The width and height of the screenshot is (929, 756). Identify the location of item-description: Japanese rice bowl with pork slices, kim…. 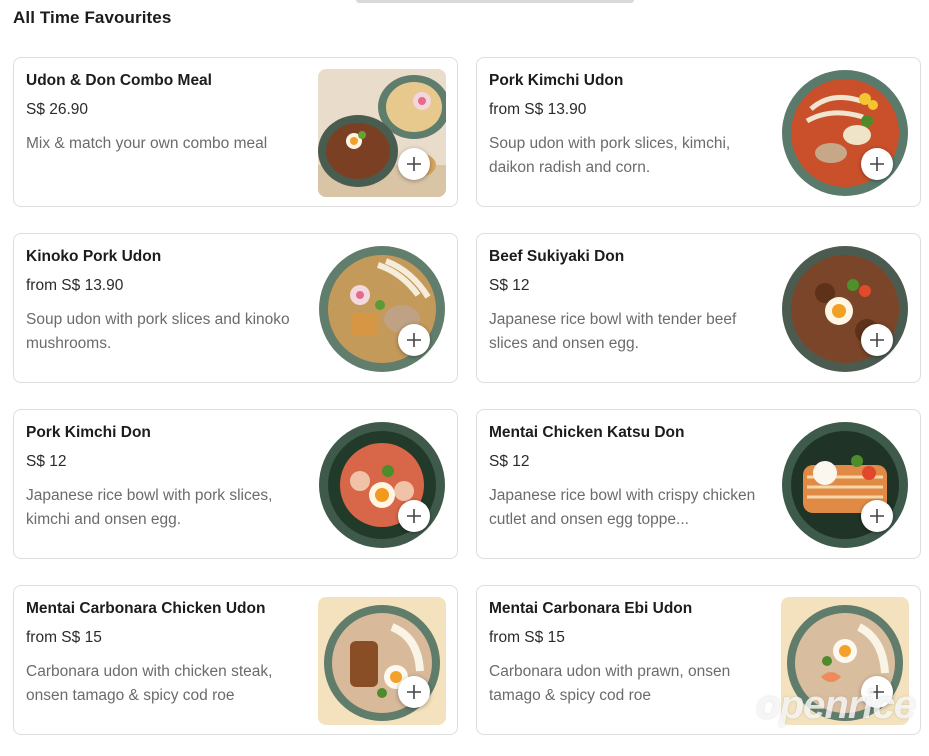
(149, 507).